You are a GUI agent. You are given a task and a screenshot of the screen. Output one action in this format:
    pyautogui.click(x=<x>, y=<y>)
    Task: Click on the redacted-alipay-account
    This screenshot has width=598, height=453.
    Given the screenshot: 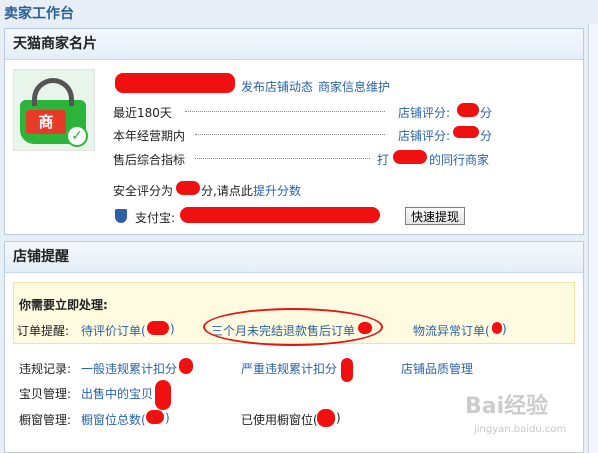 What is the action you would take?
    pyautogui.click(x=280, y=215)
    